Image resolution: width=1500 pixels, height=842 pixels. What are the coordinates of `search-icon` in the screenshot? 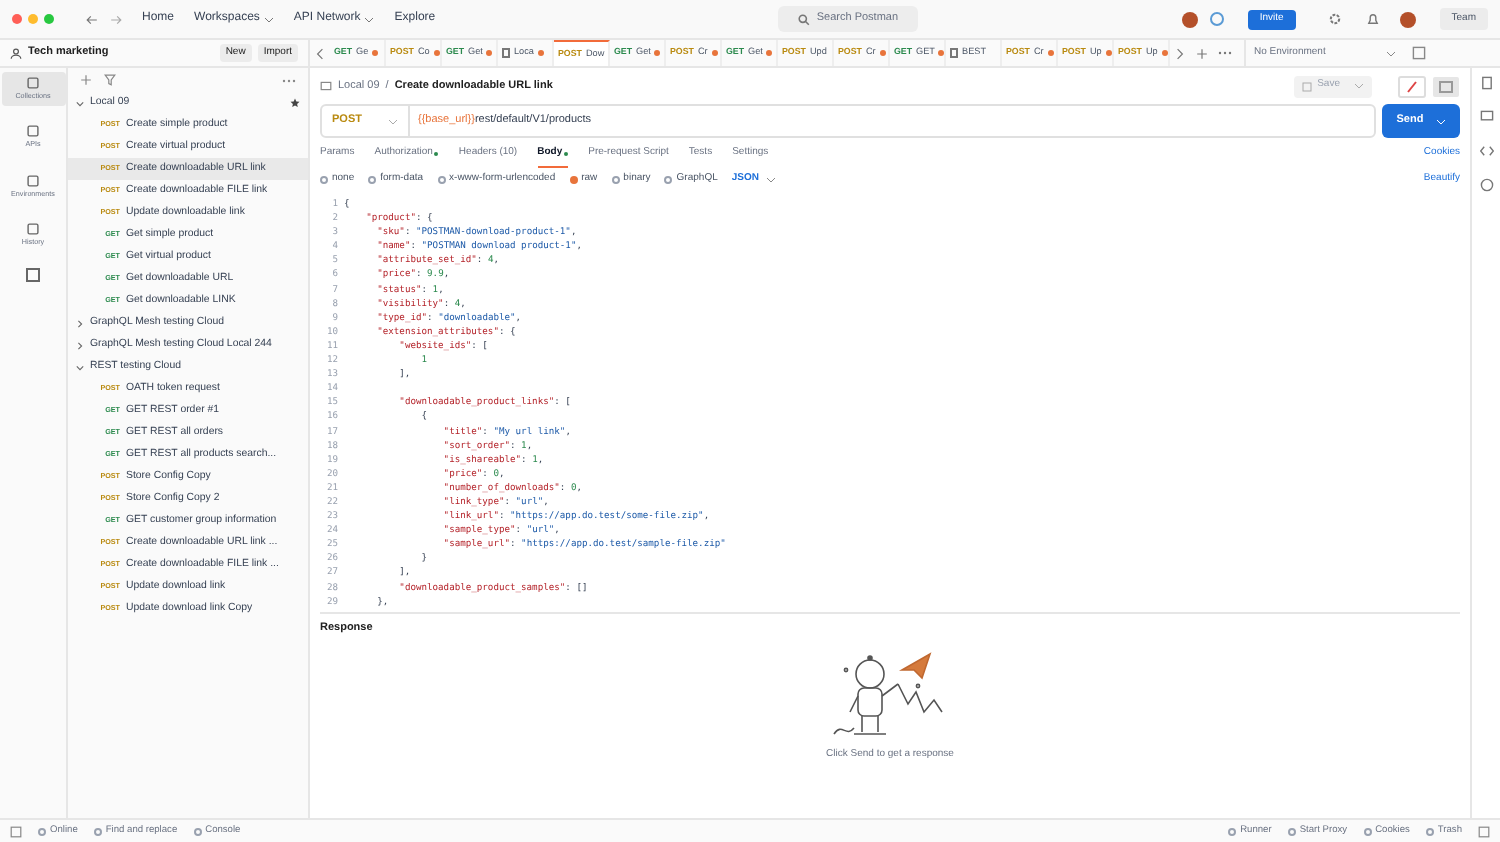 It's located at (804, 19).